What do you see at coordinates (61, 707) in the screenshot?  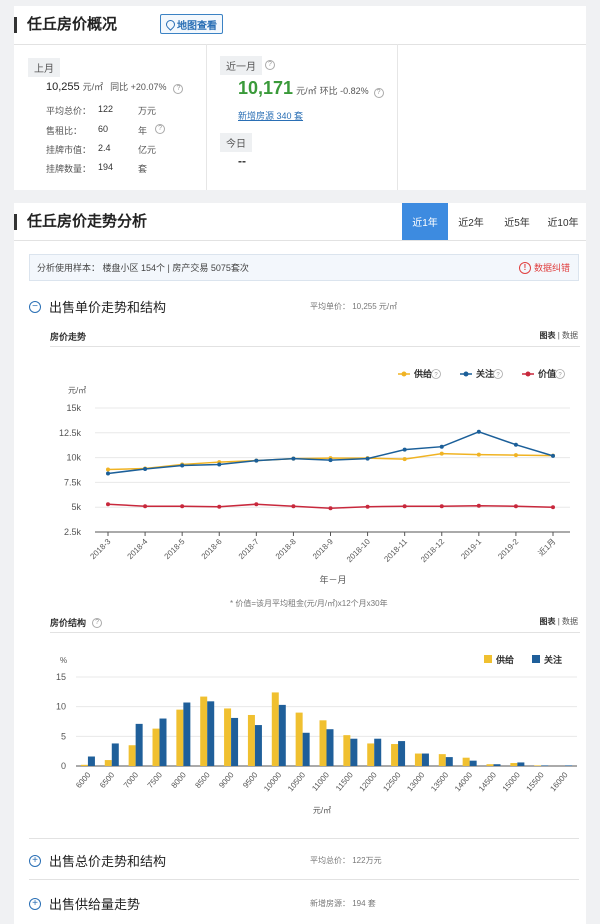 I see `y-tick-label: 10` at bounding box center [61, 707].